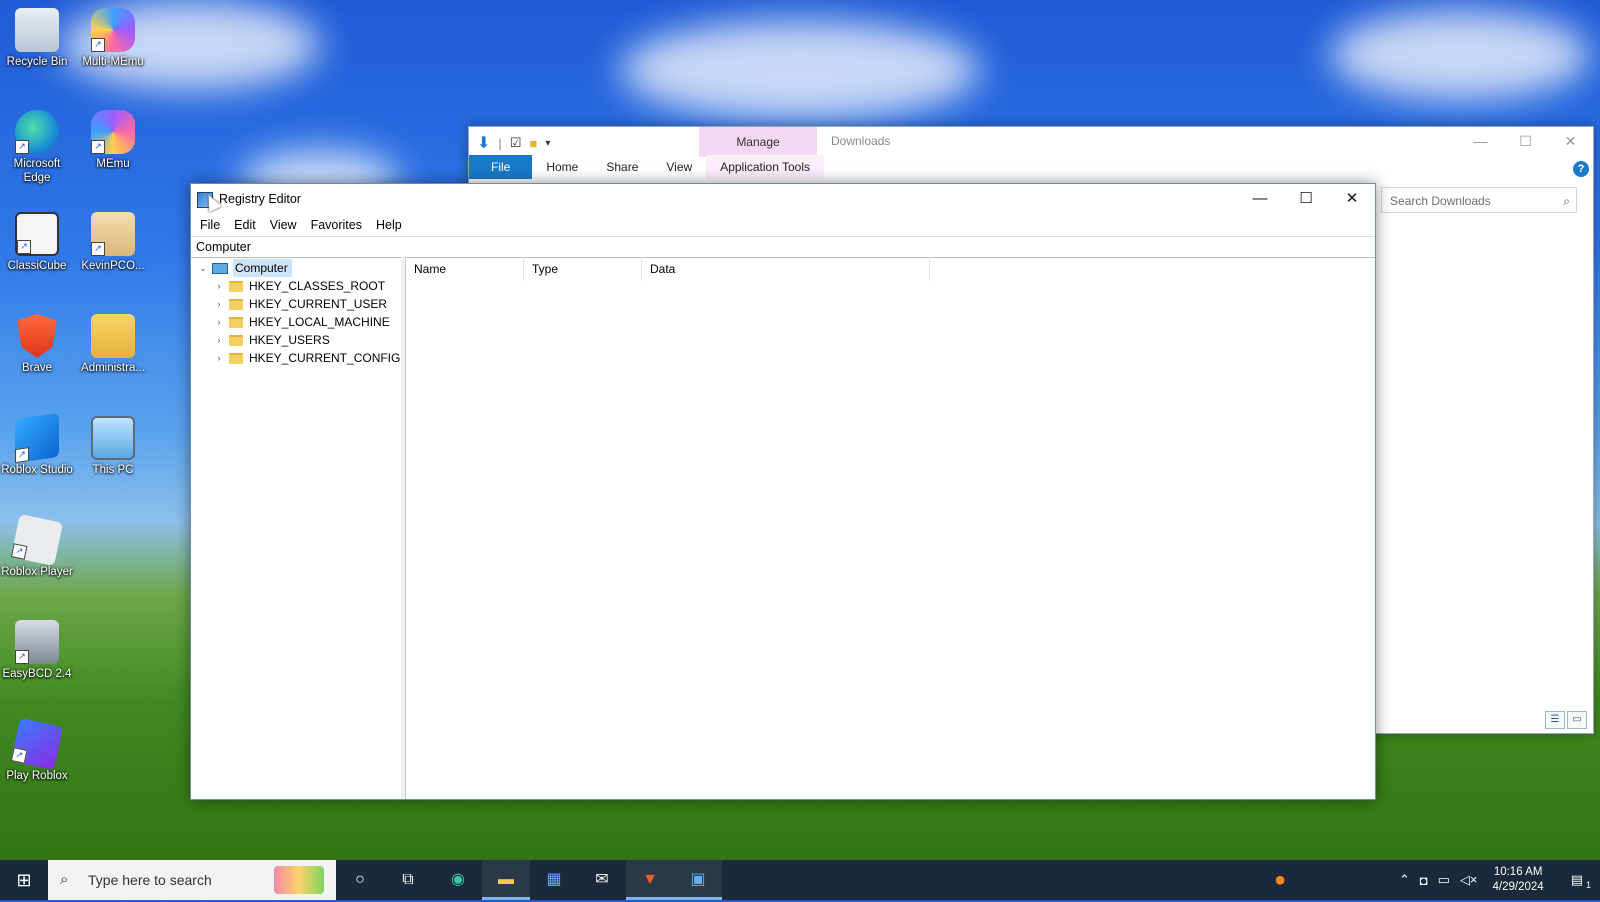  Describe the element at coordinates (1404, 880) in the screenshot. I see `chevron-up-icon: ⌃` at that location.